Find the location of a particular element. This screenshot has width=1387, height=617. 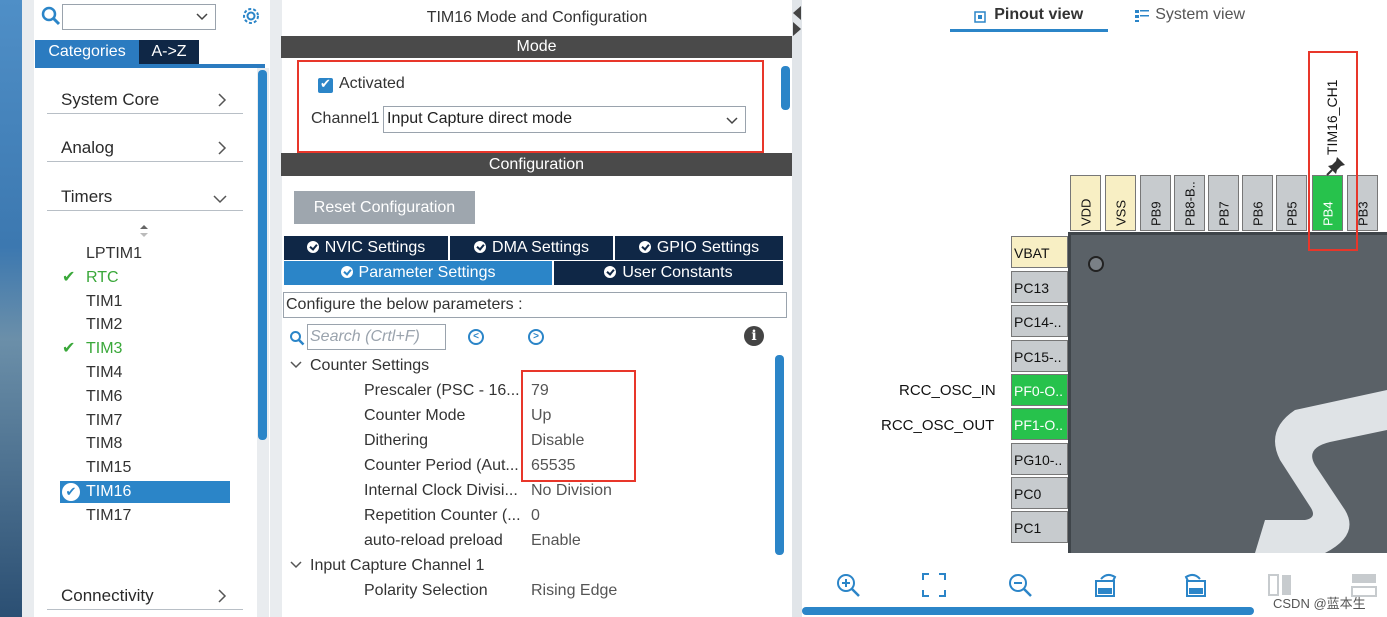

pin-pb7: PB7 is located at coordinates (1223, 203).